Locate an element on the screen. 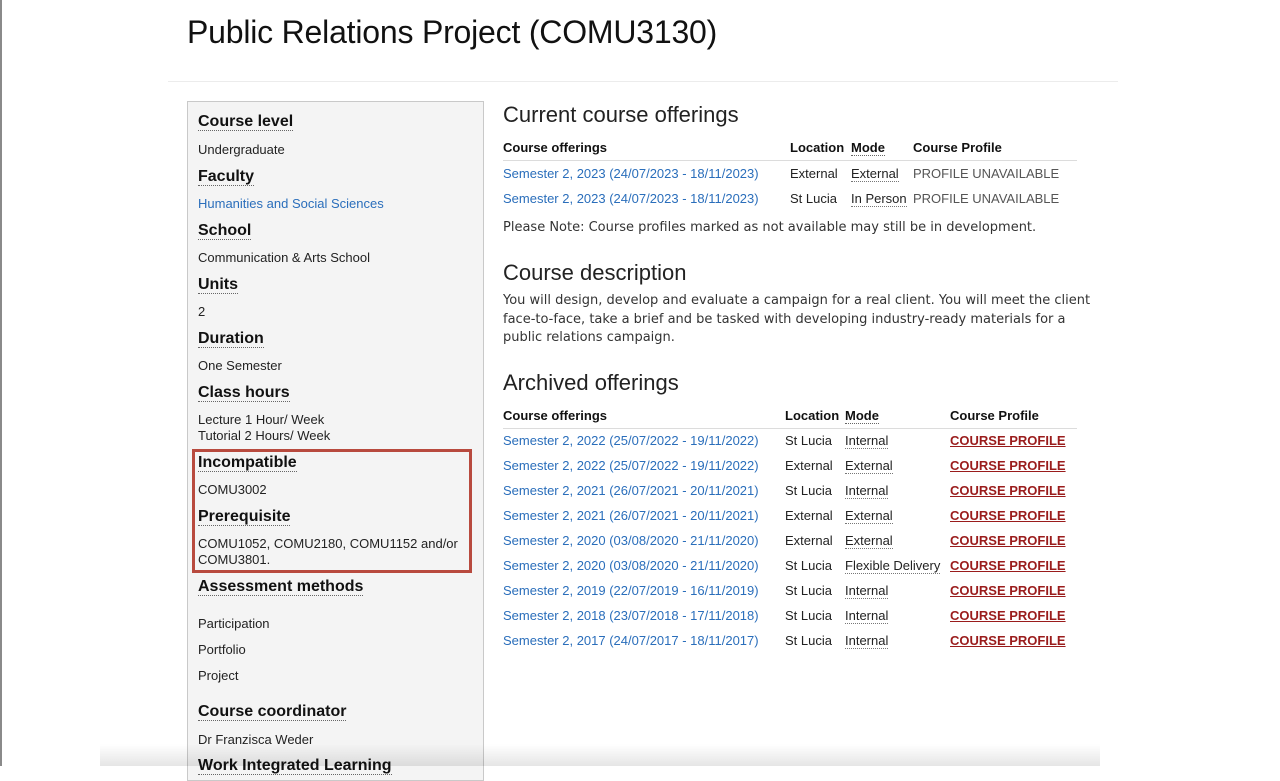 The width and height of the screenshot is (1280, 781). requirements-highlight-box is located at coordinates (332, 511).